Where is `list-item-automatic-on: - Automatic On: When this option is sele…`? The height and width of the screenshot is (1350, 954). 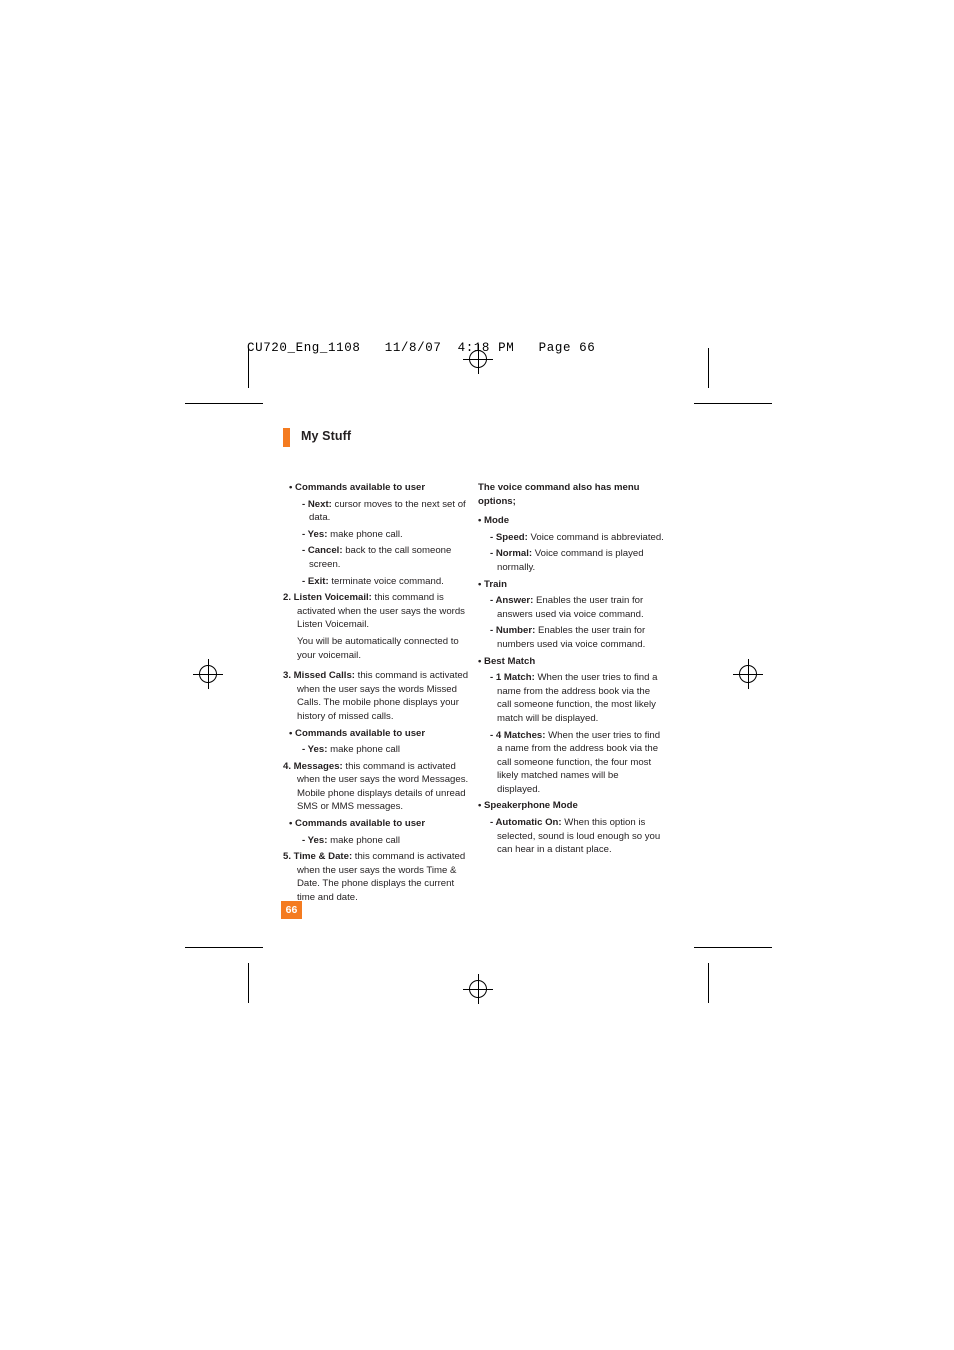
list-item-automatic-on: - Automatic On: When this option is sele… is located at coordinates (575, 836).